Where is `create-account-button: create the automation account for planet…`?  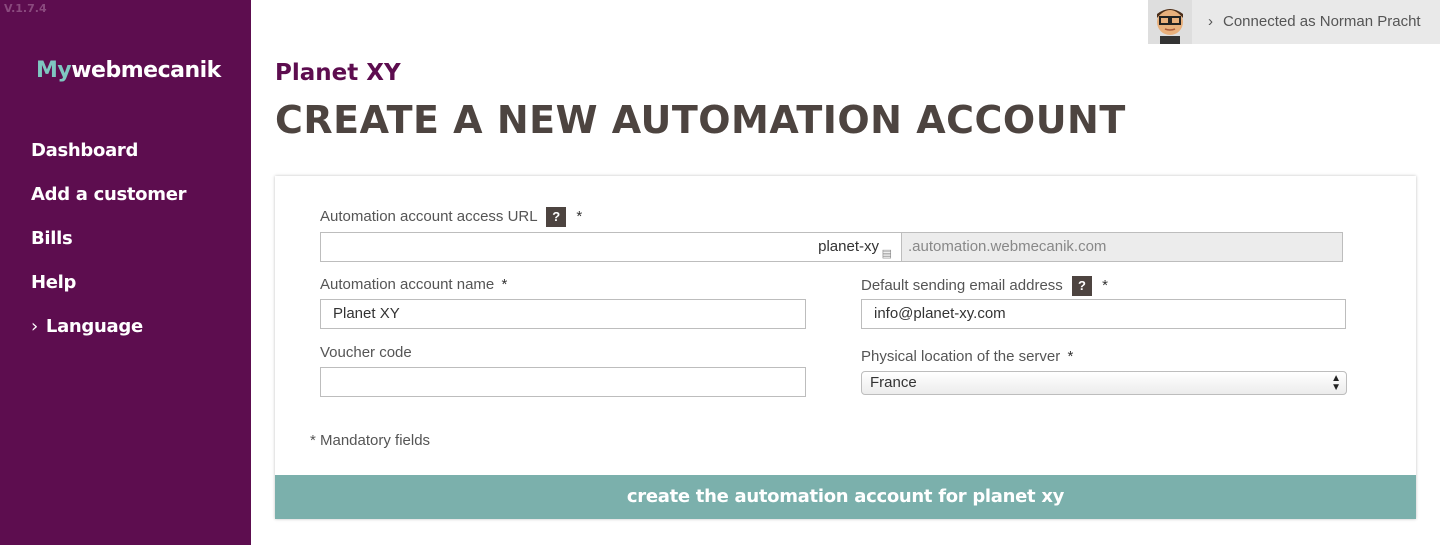 create-account-button: create the automation account for planet… is located at coordinates (845, 497).